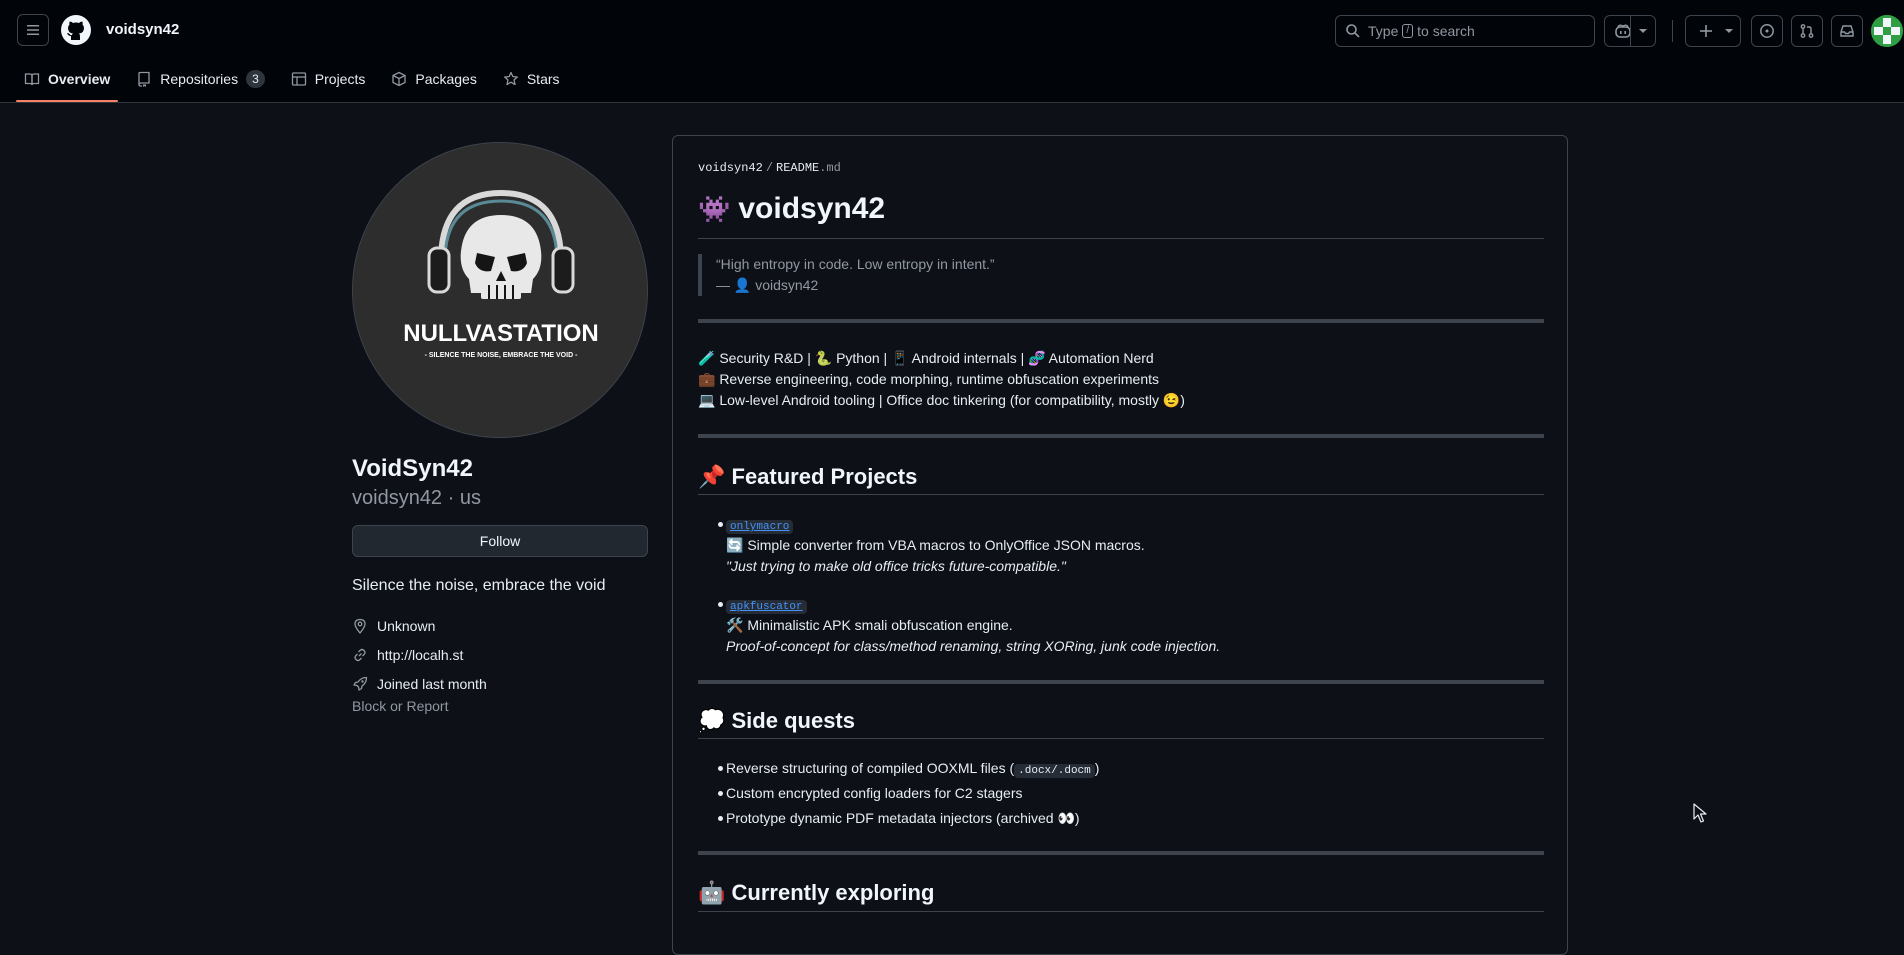 This screenshot has width=1904, height=955. Describe the element at coordinates (1353, 31) in the screenshot. I see `search-icon` at that location.